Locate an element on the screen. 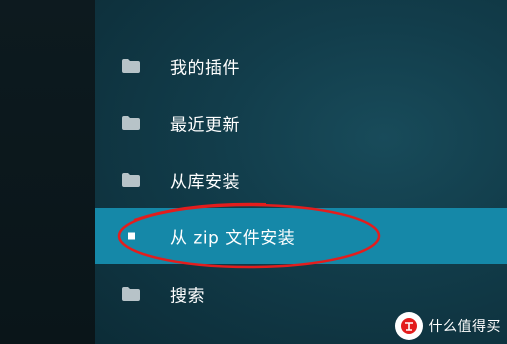  menu-item-label: 搜索 is located at coordinates (187, 296).